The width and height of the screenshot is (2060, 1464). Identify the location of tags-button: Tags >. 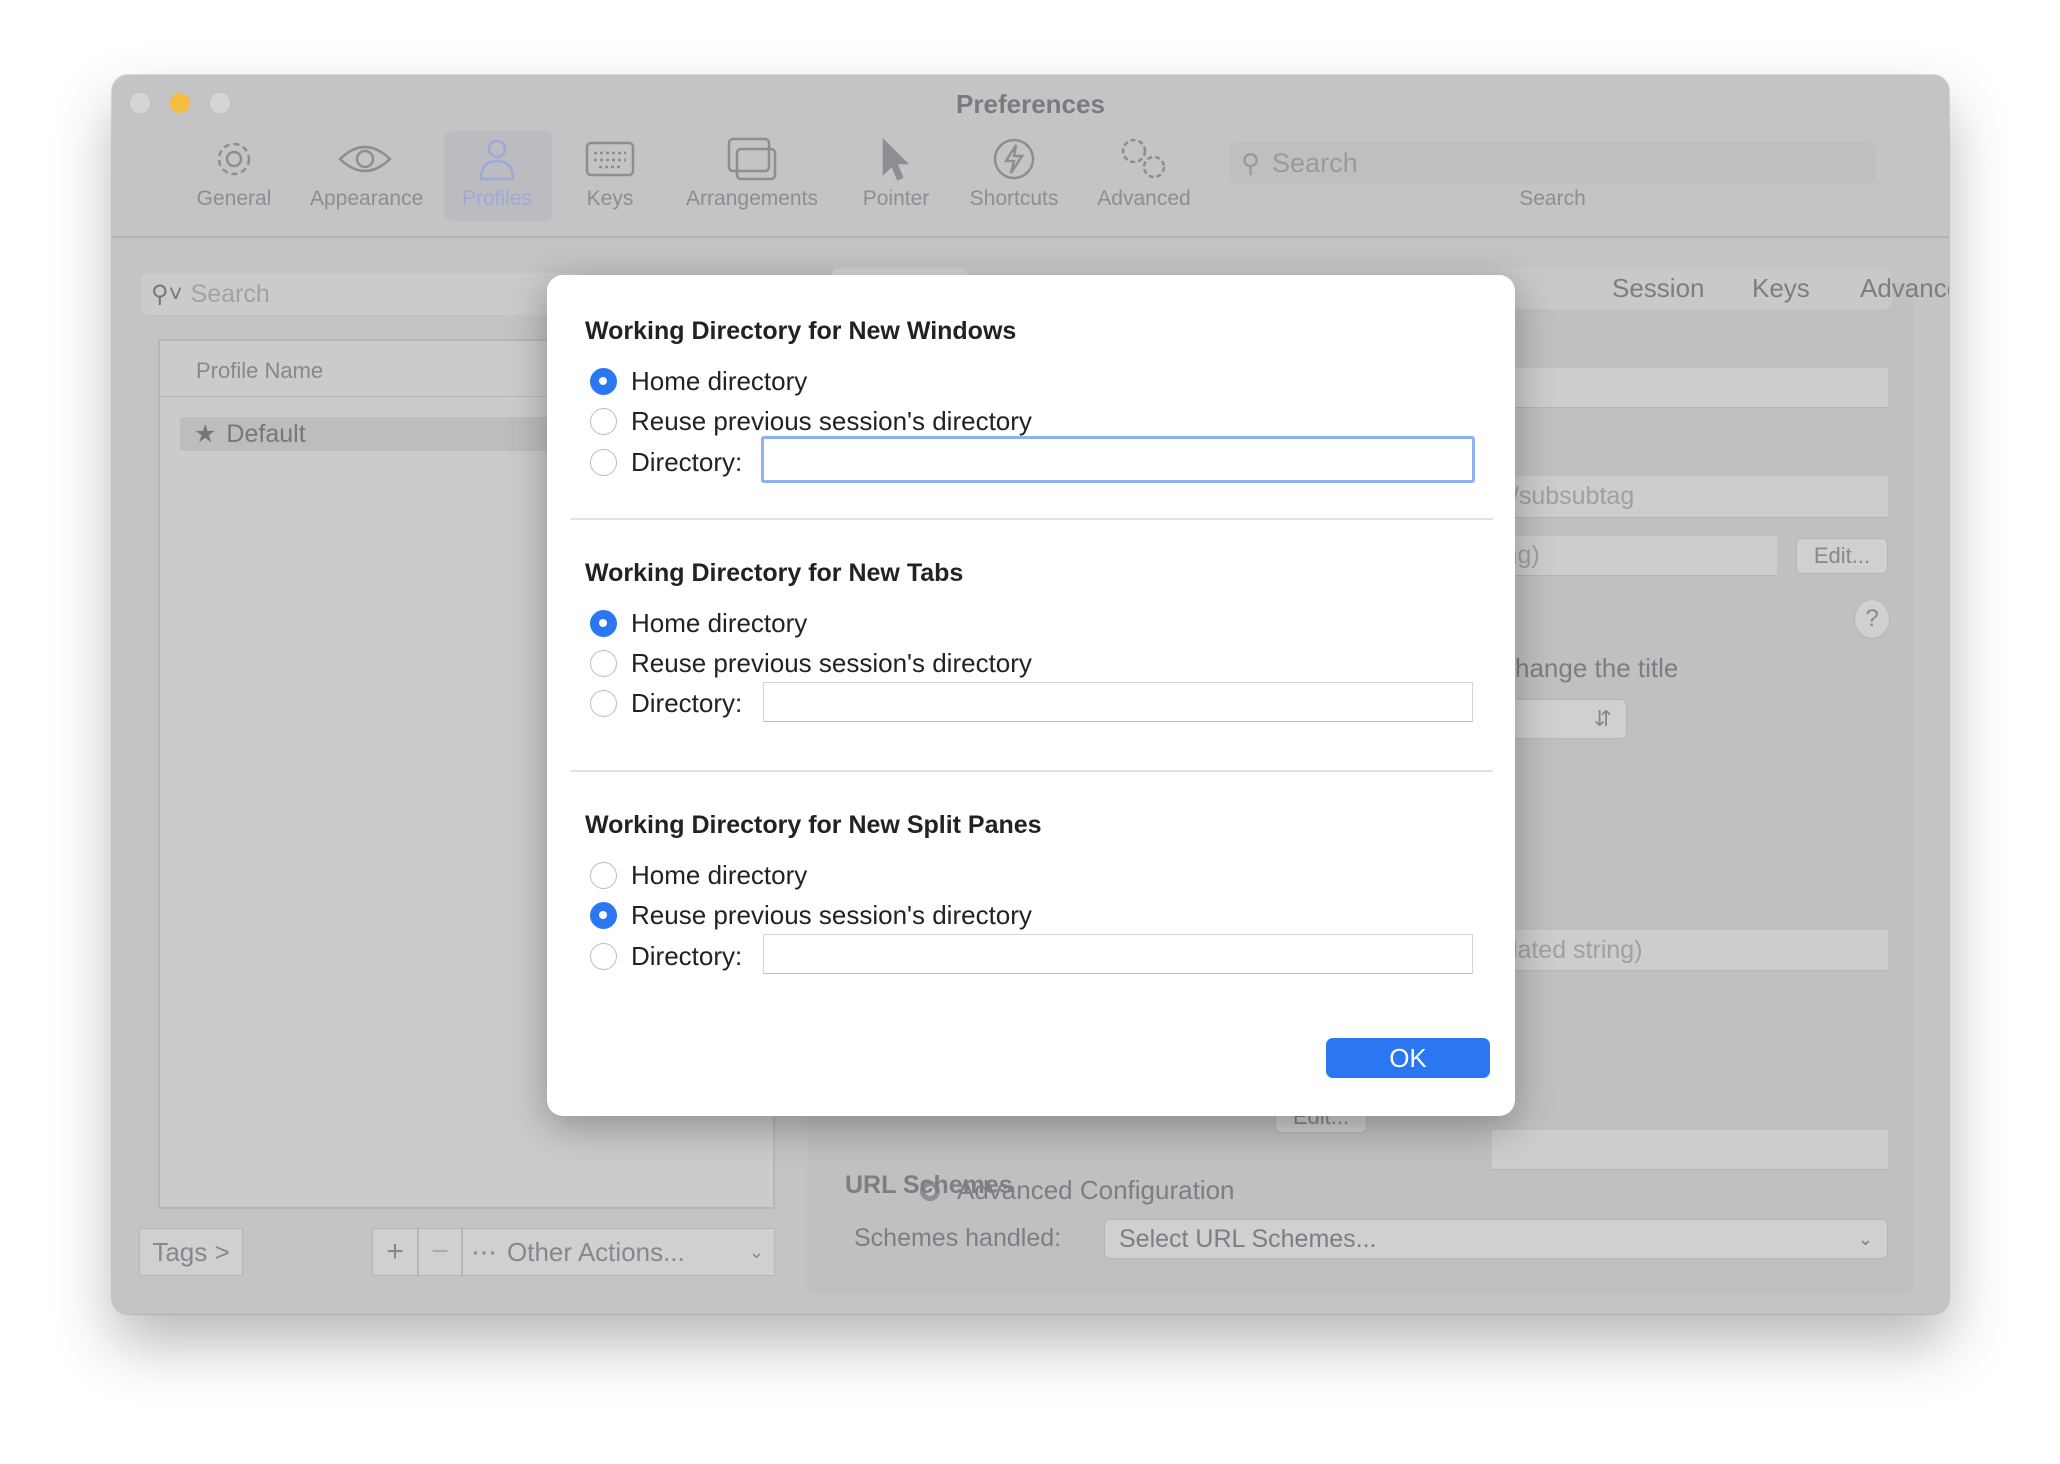
(191, 1252).